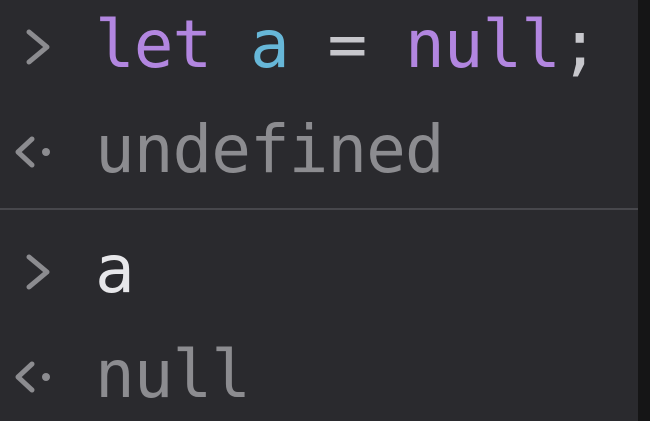  I want to click on console-divider, so click(319, 209).